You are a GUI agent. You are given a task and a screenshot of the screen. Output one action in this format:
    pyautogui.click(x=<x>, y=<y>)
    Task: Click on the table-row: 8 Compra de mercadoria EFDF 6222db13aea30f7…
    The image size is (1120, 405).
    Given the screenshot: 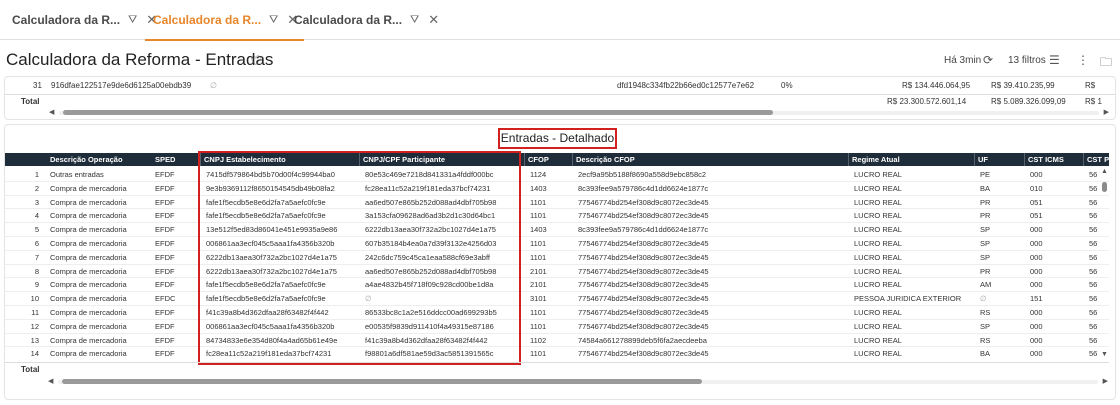 What is the action you would take?
    pyautogui.click(x=557, y=272)
    